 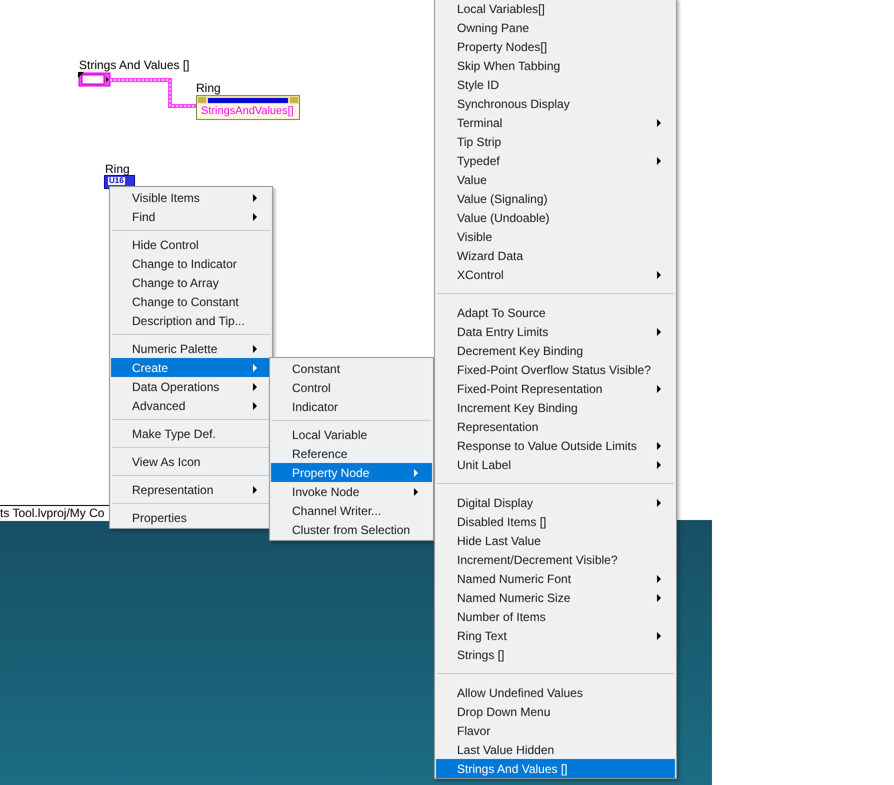 What do you see at coordinates (191, 461) in the screenshot?
I see `menu-item: View As Icon` at bounding box center [191, 461].